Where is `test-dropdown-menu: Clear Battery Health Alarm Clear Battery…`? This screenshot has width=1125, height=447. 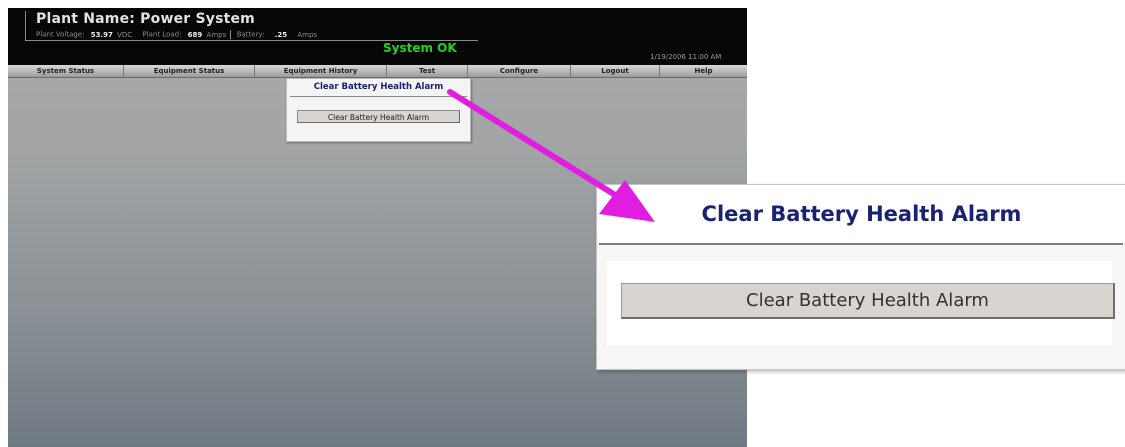 test-dropdown-menu: Clear Battery Health Alarm Clear Battery… is located at coordinates (378, 110).